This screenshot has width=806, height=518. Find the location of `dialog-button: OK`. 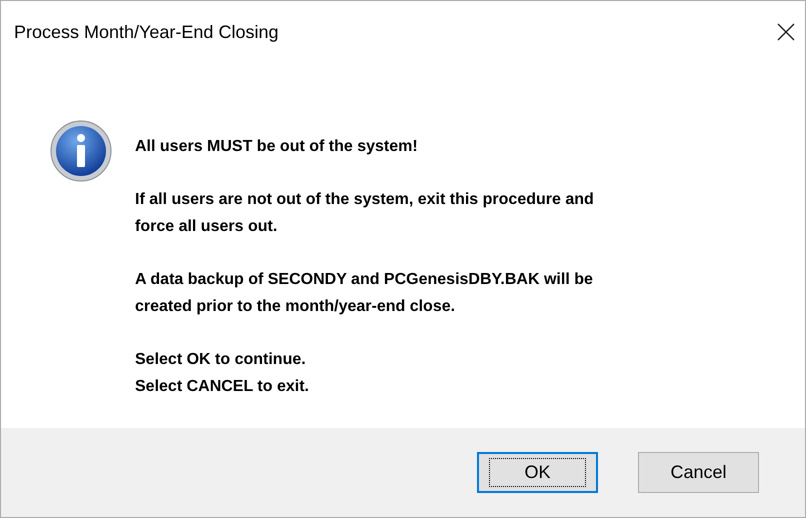

dialog-button: OK is located at coordinates (537, 472).